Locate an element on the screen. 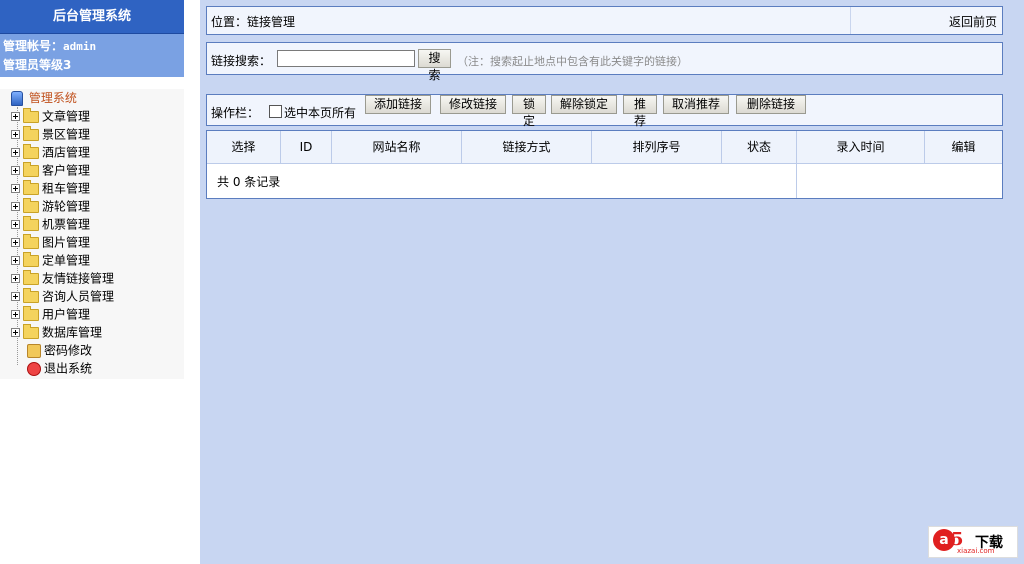 The image size is (1024, 564). admin-name: admin is located at coordinates (80, 46).